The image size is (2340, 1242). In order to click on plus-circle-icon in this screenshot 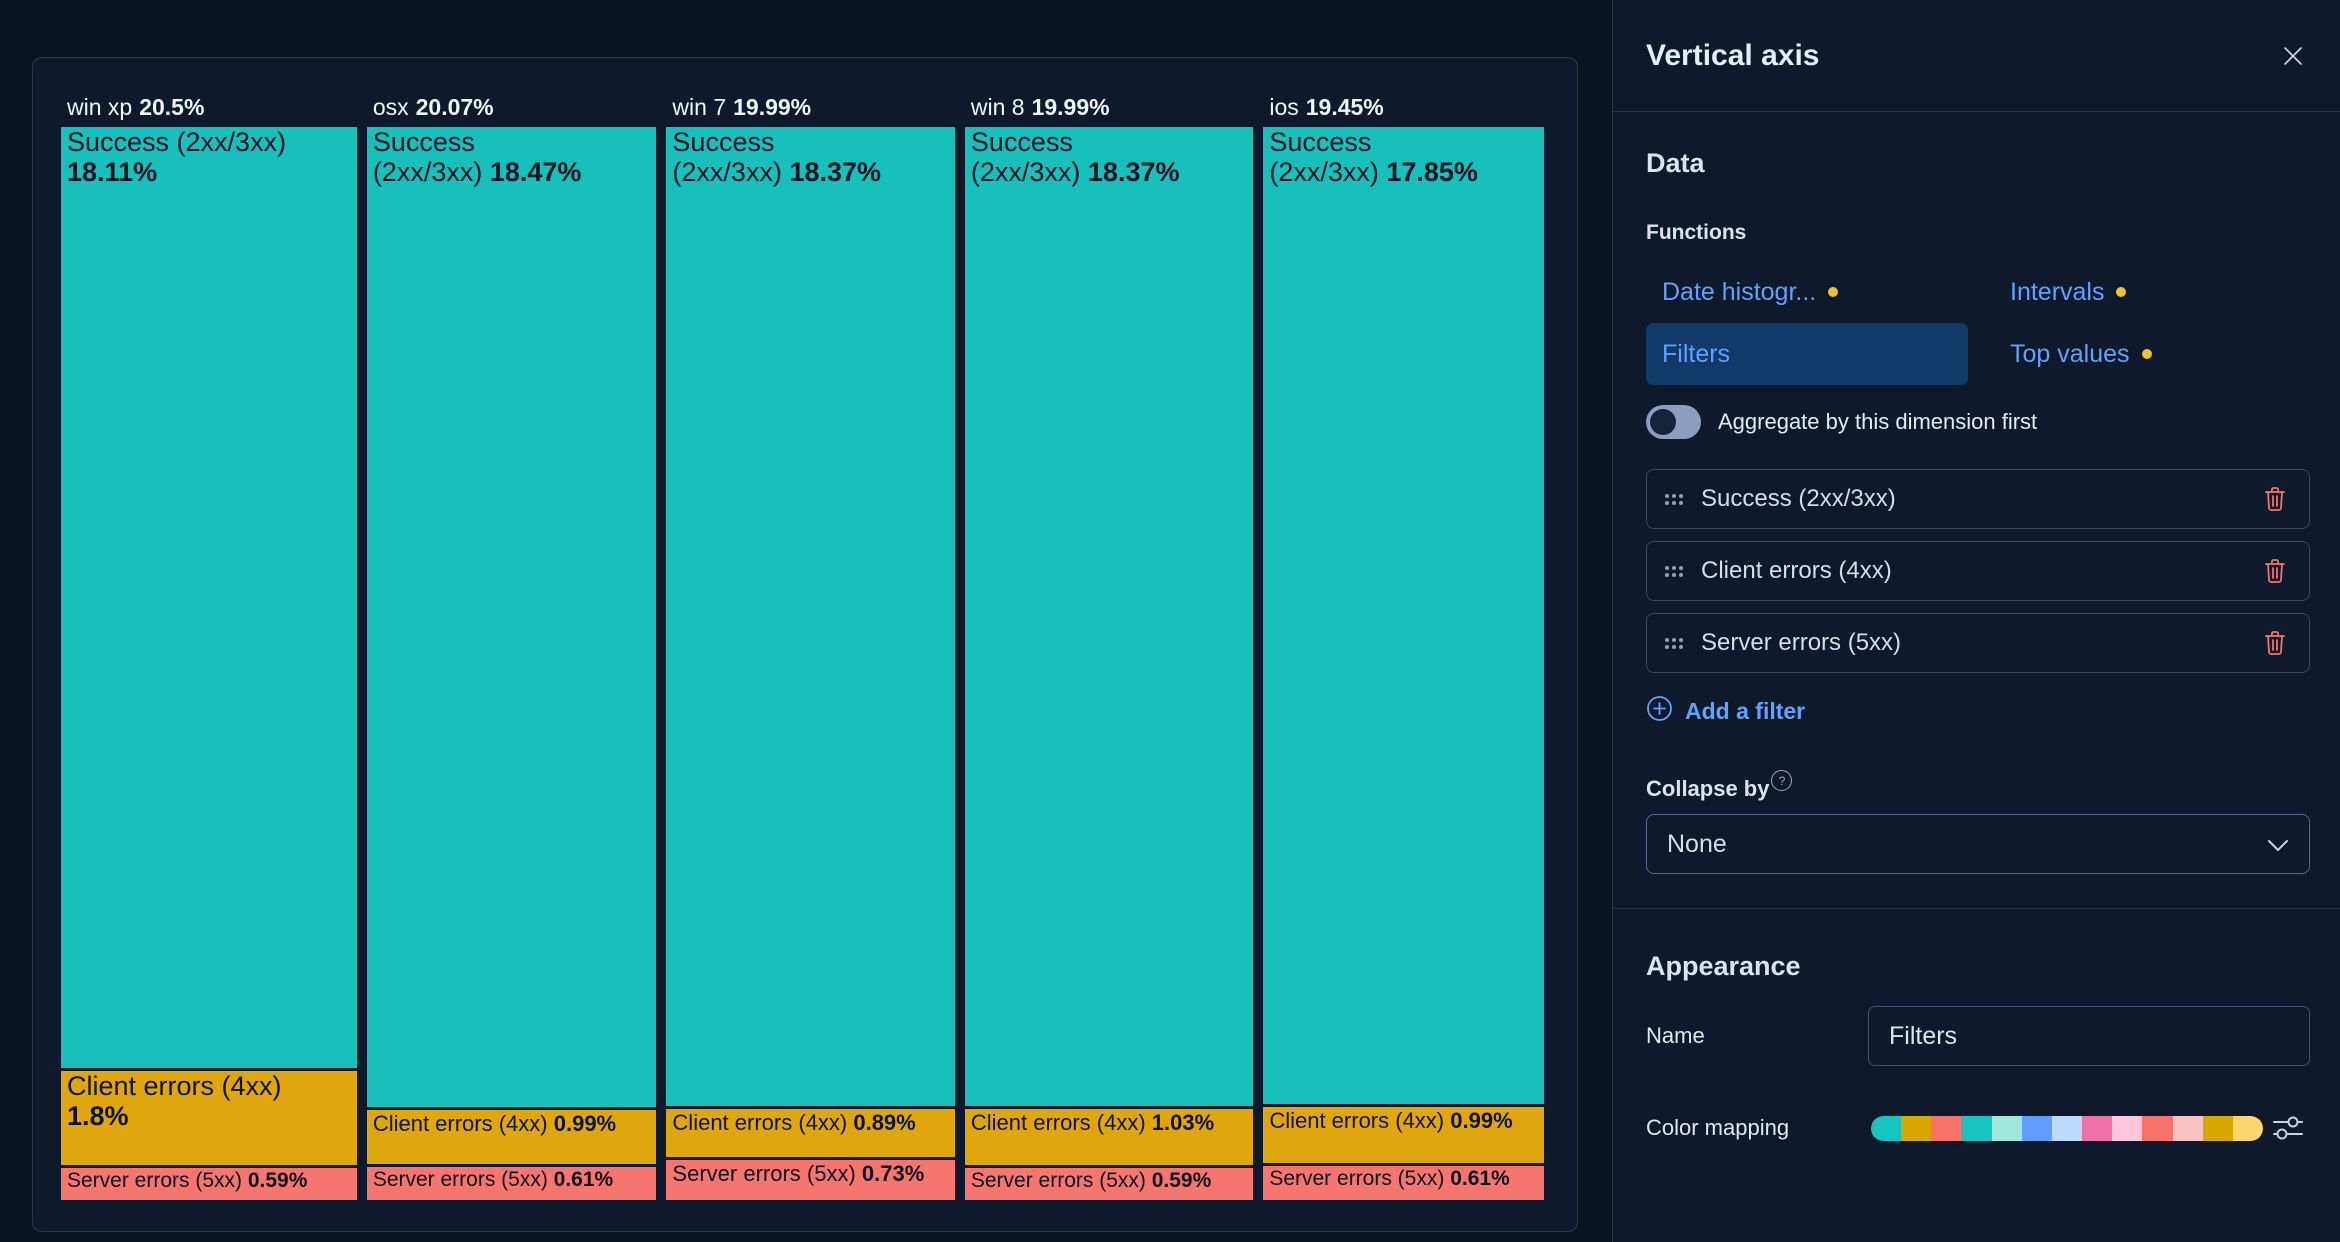, I will do `click(1659, 711)`.